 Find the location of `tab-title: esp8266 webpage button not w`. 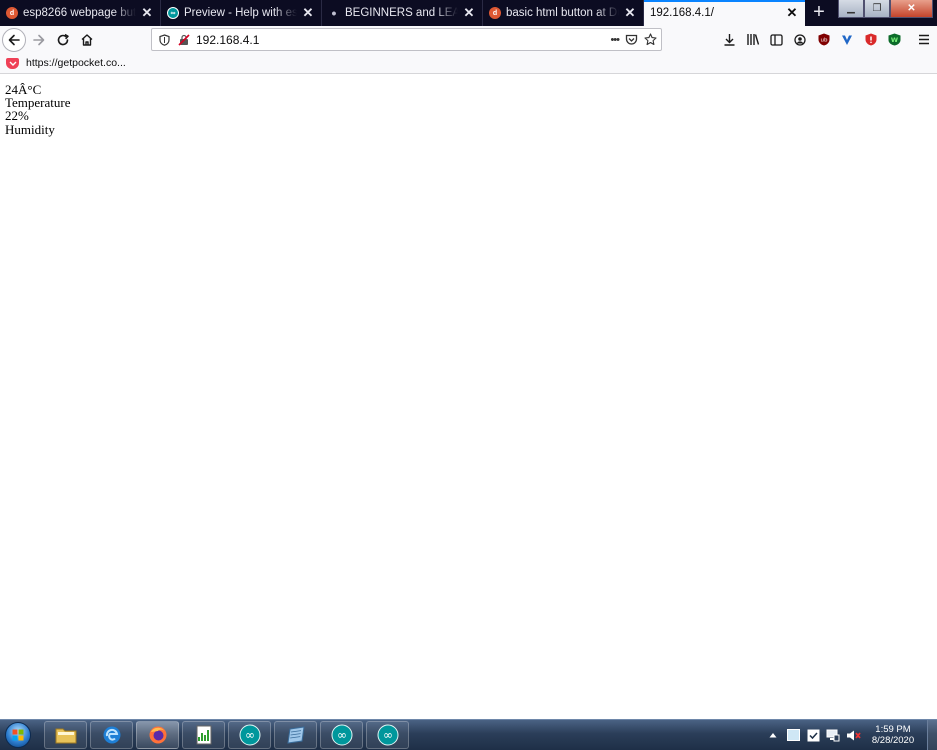

tab-title: esp8266 webpage button not w is located at coordinates (79, 13).